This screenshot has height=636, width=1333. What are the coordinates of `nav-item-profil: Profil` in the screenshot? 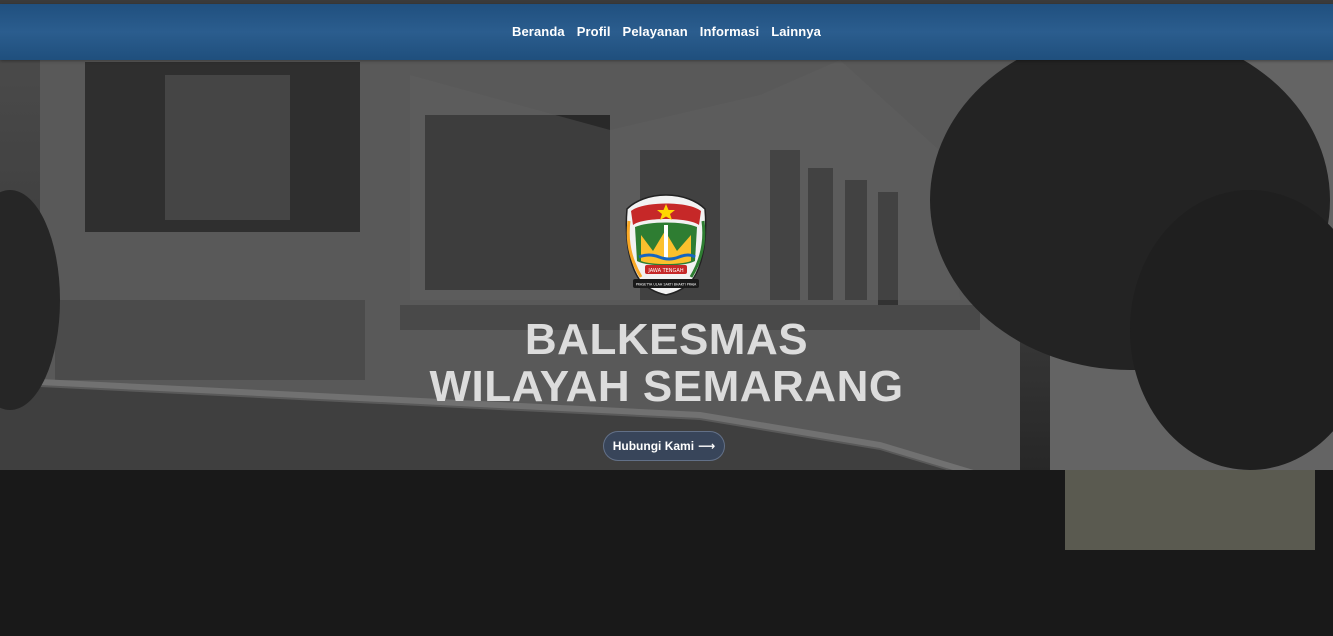 It's located at (594, 32).